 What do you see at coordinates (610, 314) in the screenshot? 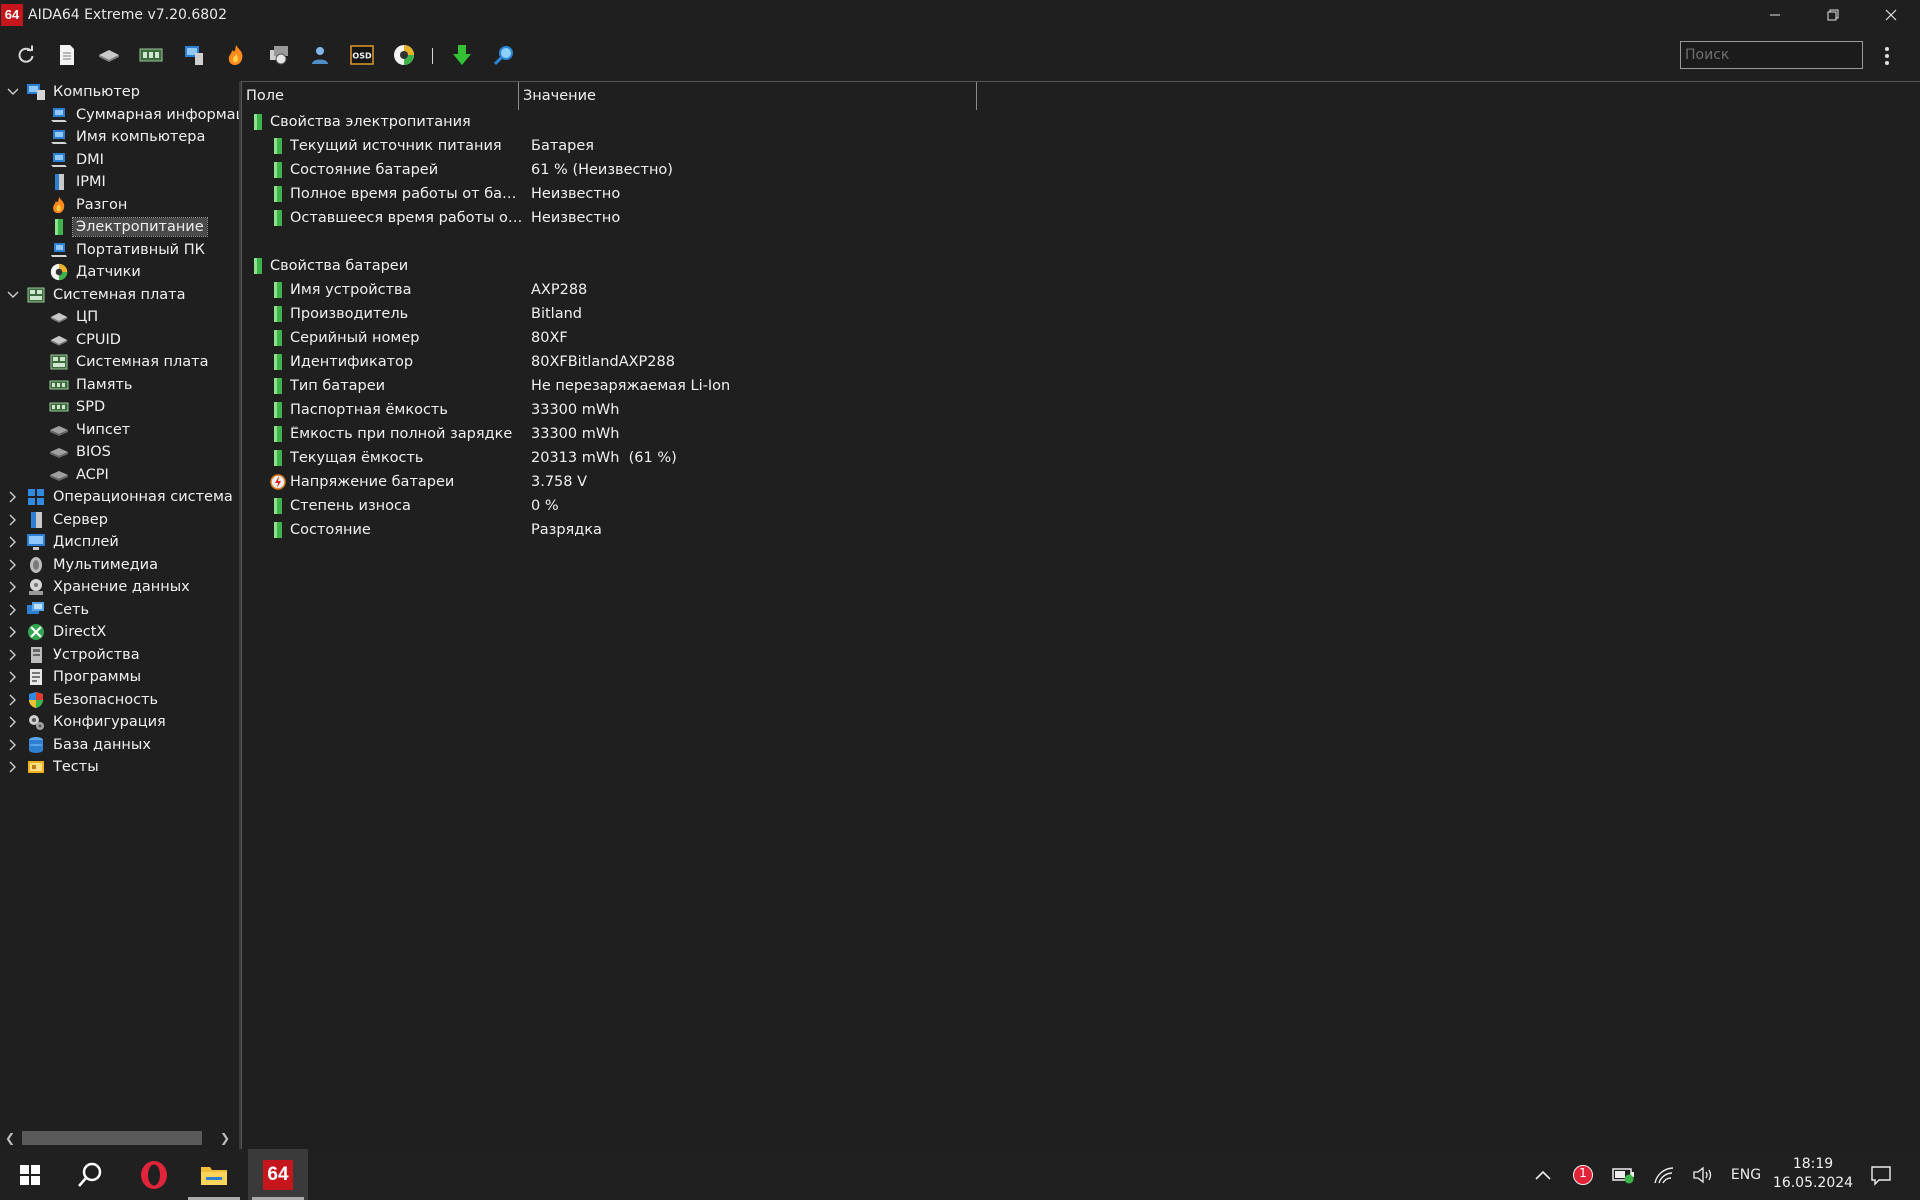
I see `table-row: Производитель Bitland` at bounding box center [610, 314].